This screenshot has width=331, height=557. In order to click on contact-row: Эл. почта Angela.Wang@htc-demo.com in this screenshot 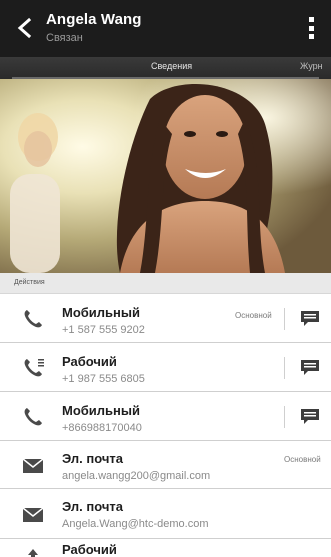, I will do `click(165, 514)`.